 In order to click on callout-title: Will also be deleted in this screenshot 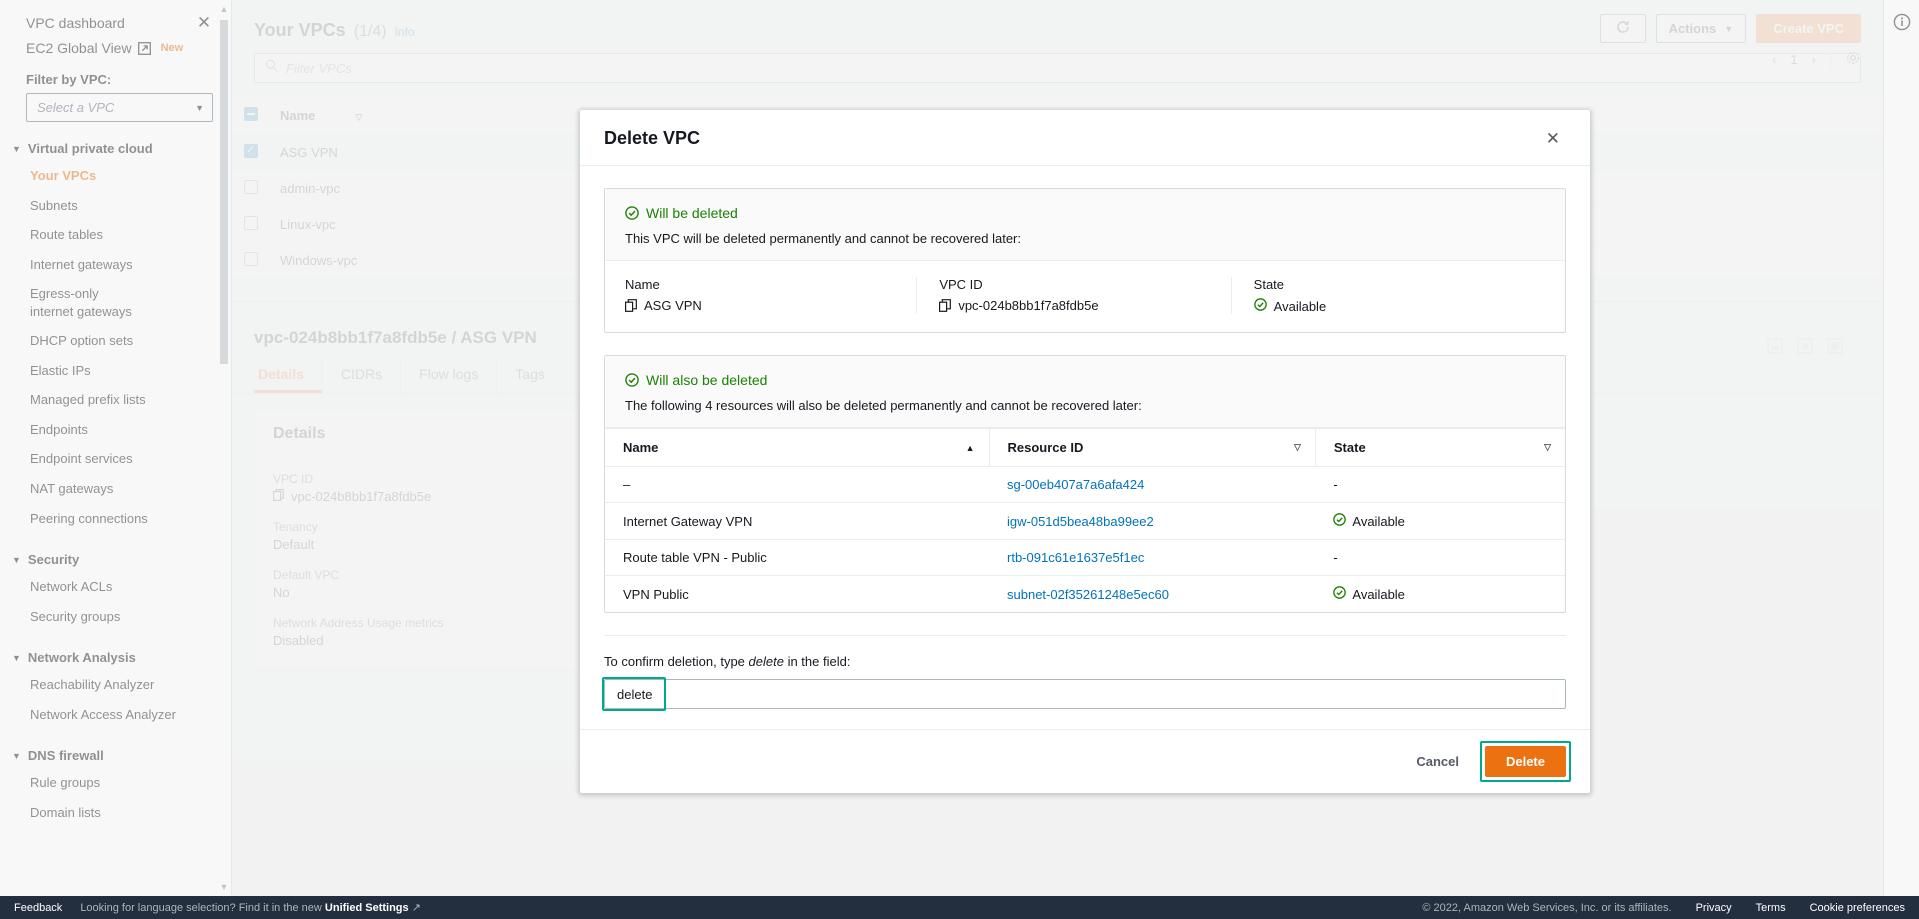, I will do `click(707, 380)`.